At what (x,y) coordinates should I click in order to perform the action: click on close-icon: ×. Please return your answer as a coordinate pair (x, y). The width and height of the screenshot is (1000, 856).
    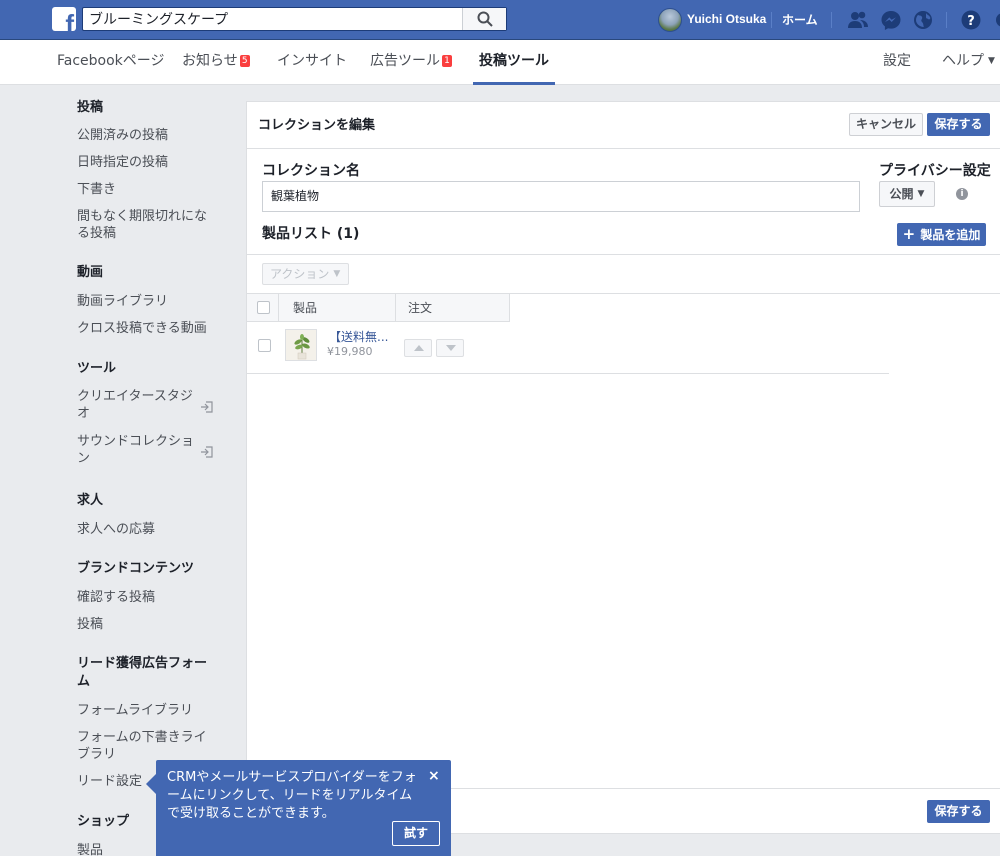
    Looking at the image, I should click on (434, 776).